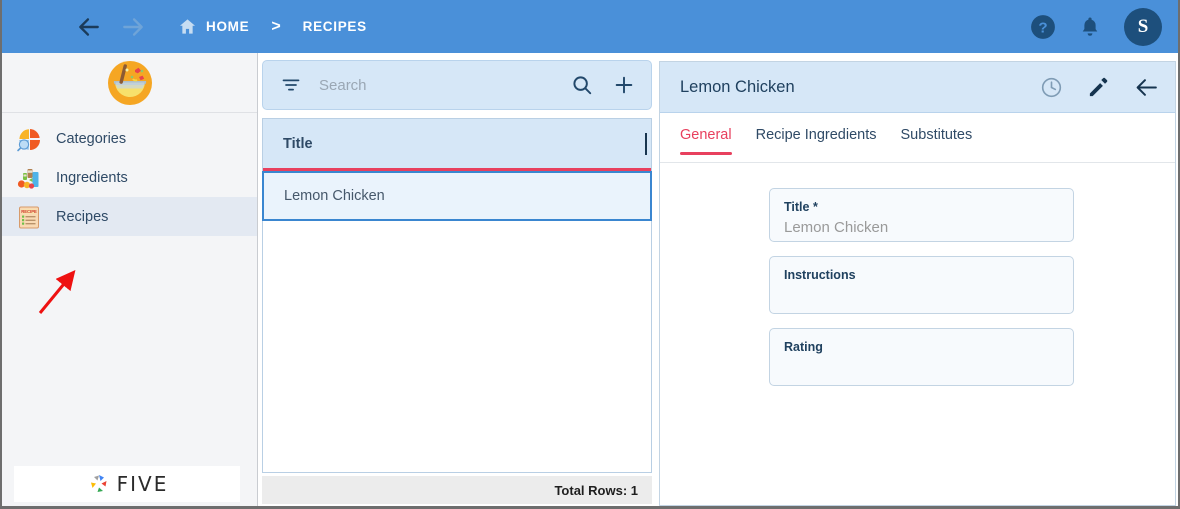  I want to click on tab-substitutes: Substitutes, so click(937, 141).